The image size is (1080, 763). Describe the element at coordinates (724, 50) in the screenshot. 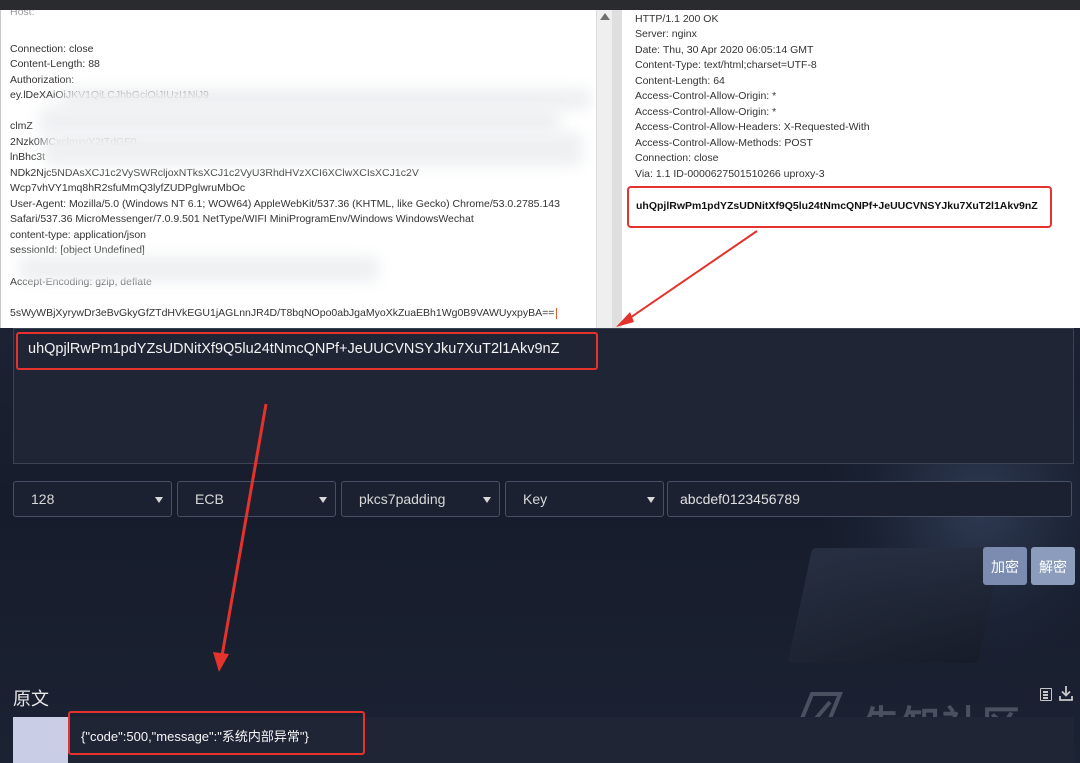

I see `response-header-line: Date: Thu, 30 Apr 2020 06:05:14 GMT` at that location.